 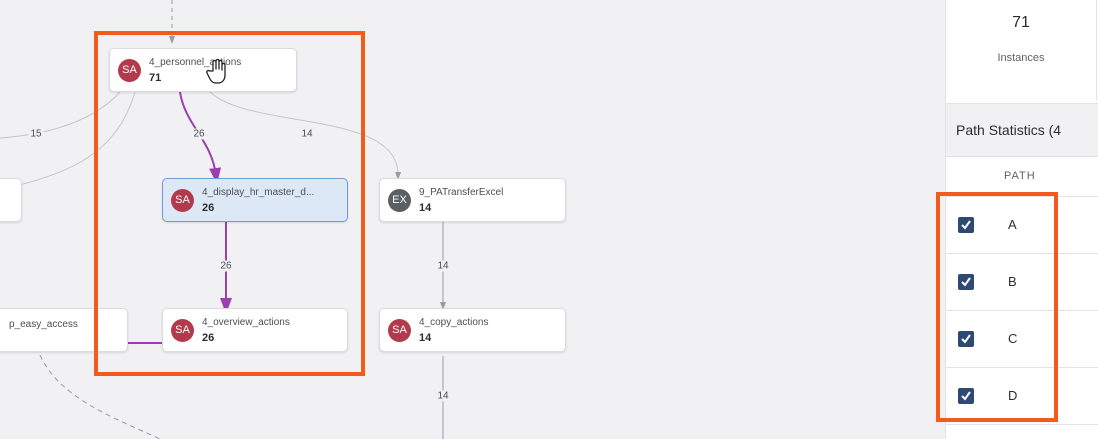 What do you see at coordinates (11, 200) in the screenshot?
I see `process-node-offscreen` at bounding box center [11, 200].